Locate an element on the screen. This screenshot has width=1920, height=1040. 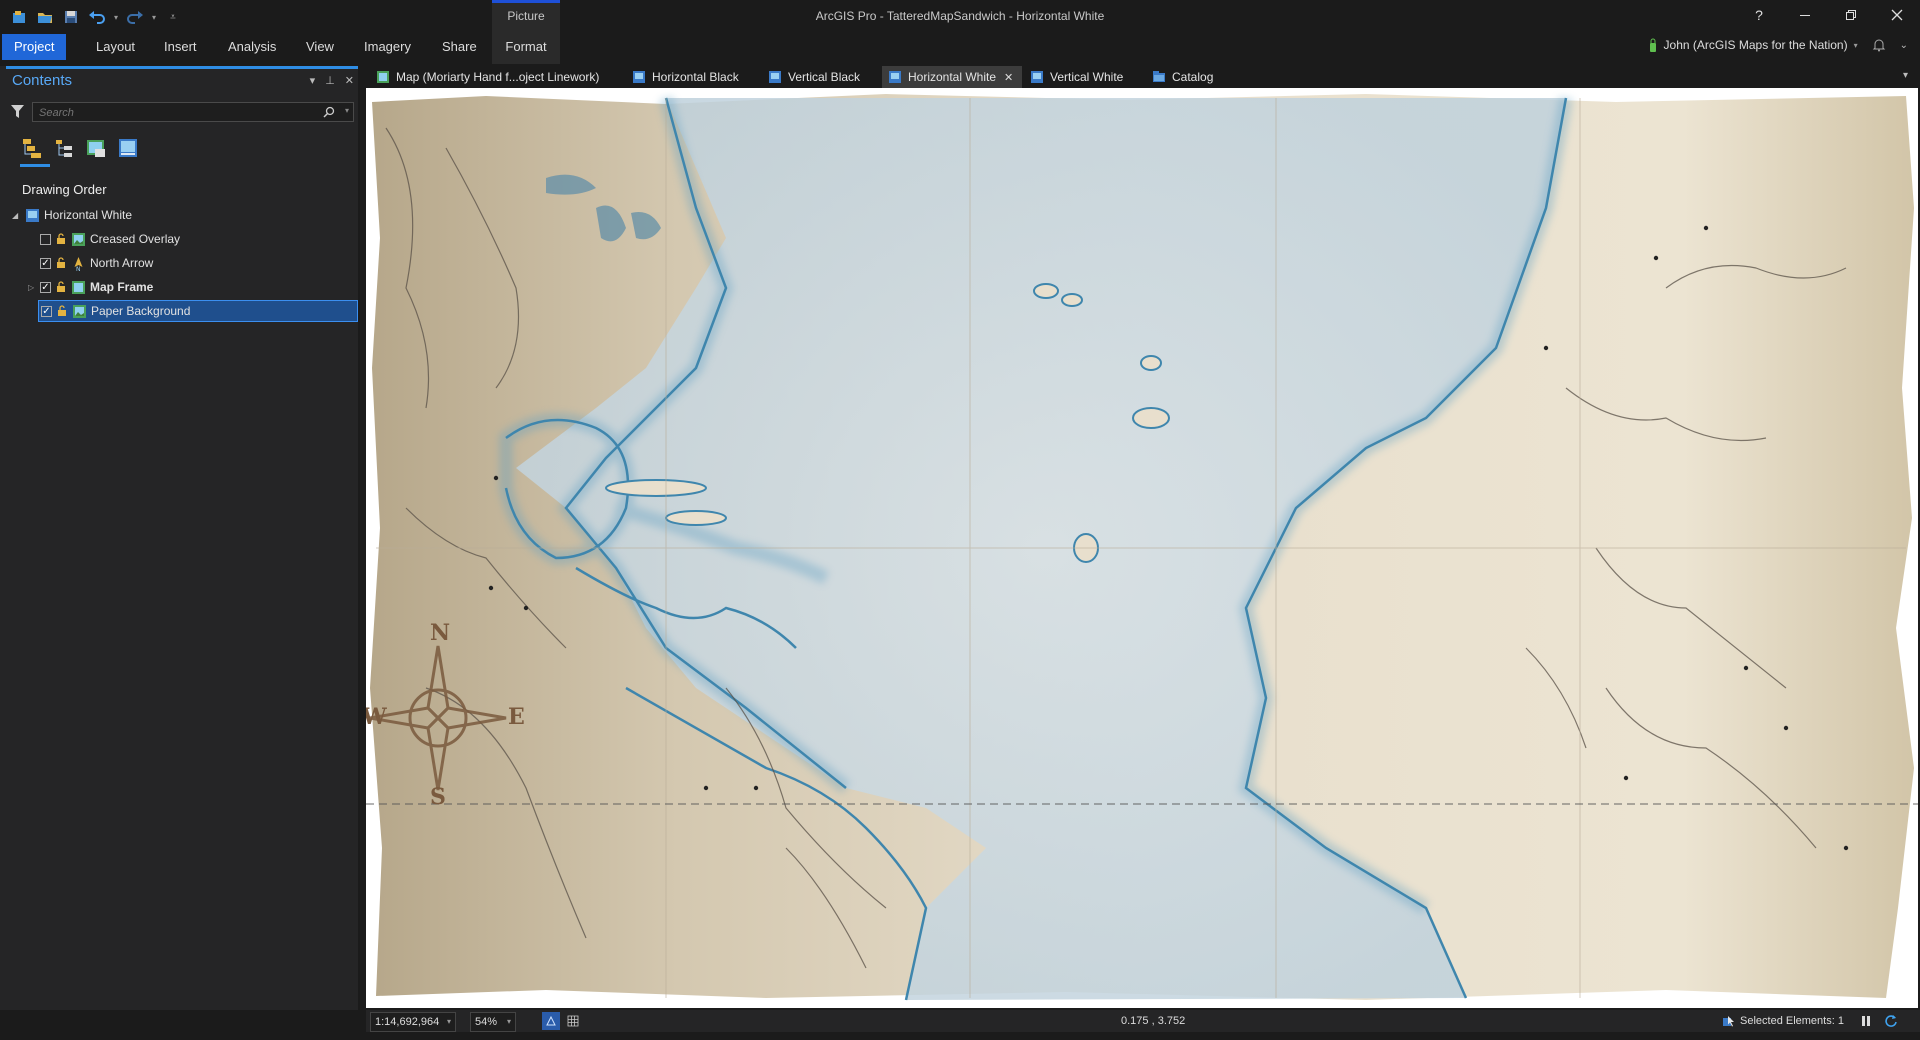
search-options-icon: ▾ is located at coordinates (347, 110).